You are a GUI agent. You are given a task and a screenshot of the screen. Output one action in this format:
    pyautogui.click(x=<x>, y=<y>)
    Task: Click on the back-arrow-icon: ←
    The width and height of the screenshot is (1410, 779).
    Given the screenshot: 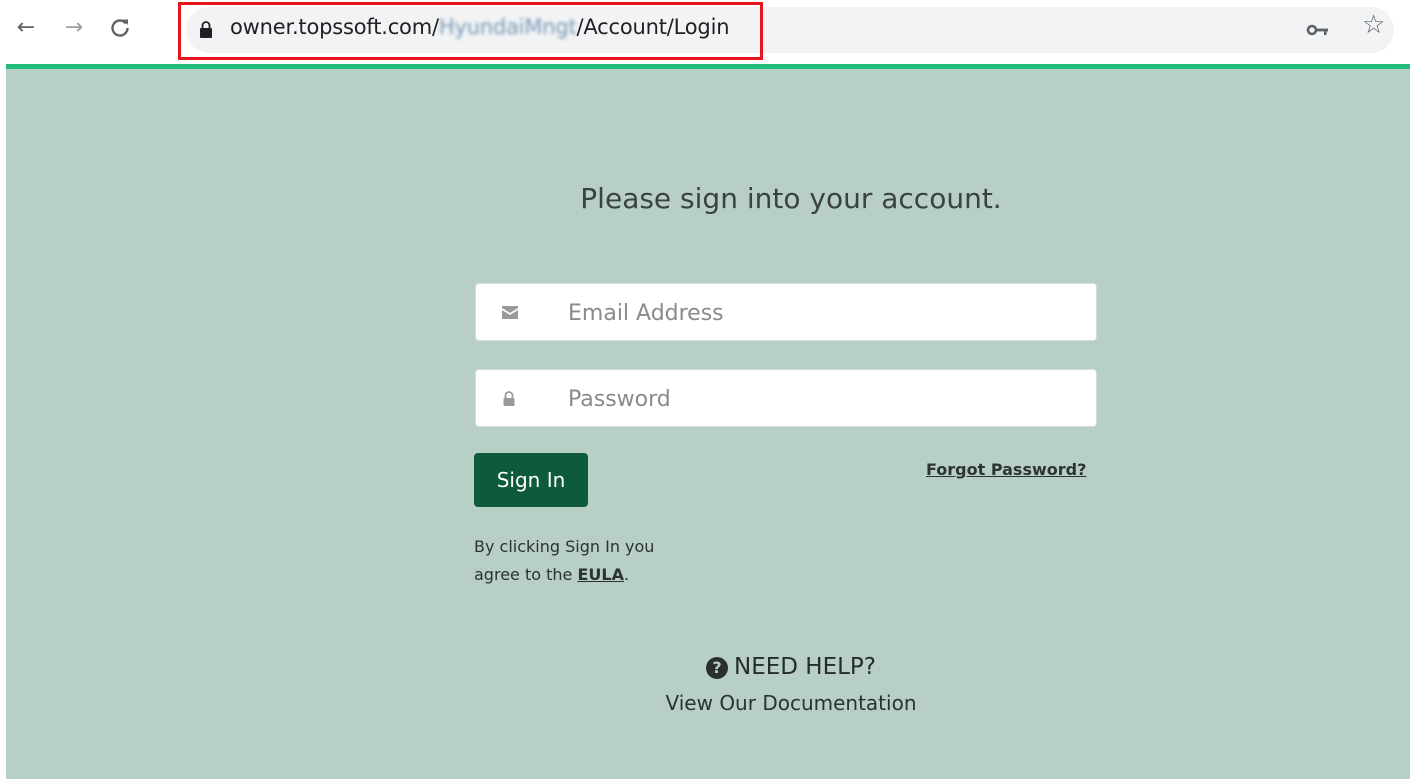 What is the action you would take?
    pyautogui.click(x=26, y=28)
    